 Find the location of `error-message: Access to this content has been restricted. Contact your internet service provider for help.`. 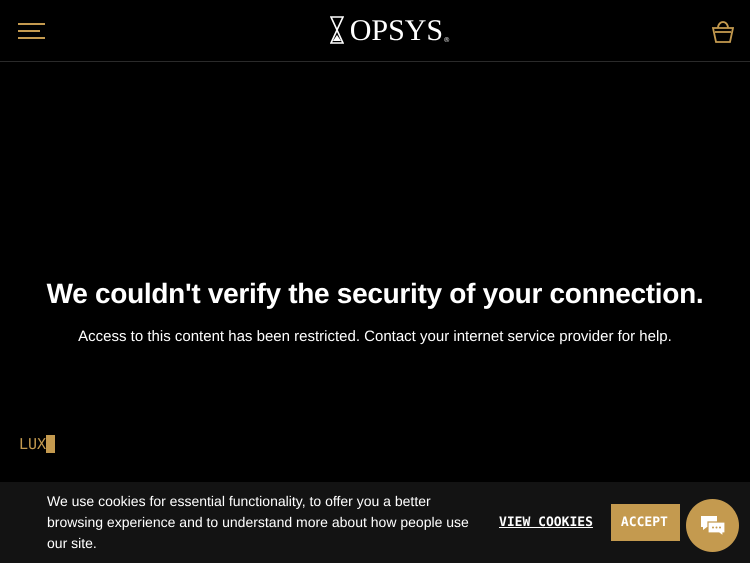

error-message: Access to this content has been restricted. Contact your internet service provider for help. is located at coordinates (375, 336).